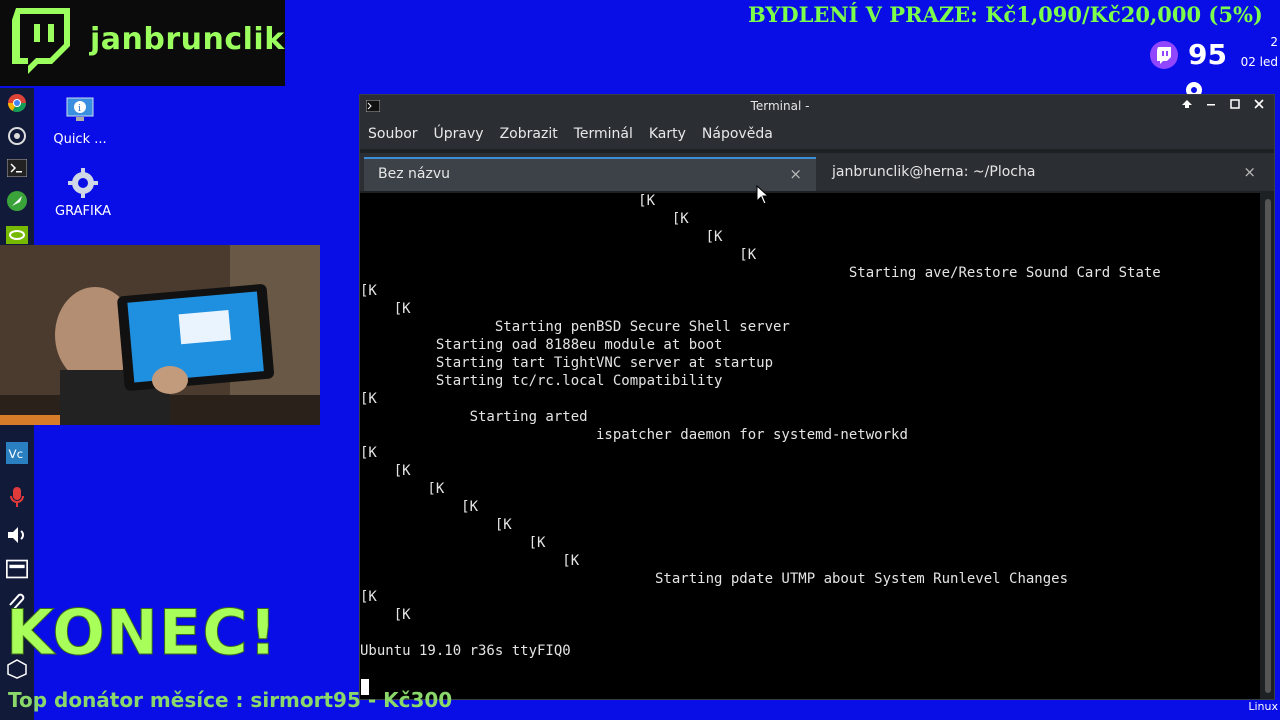  What do you see at coordinates (934, 172) in the screenshot?
I see `tab-label: janbrunclik@herna: ~/Plocha` at bounding box center [934, 172].